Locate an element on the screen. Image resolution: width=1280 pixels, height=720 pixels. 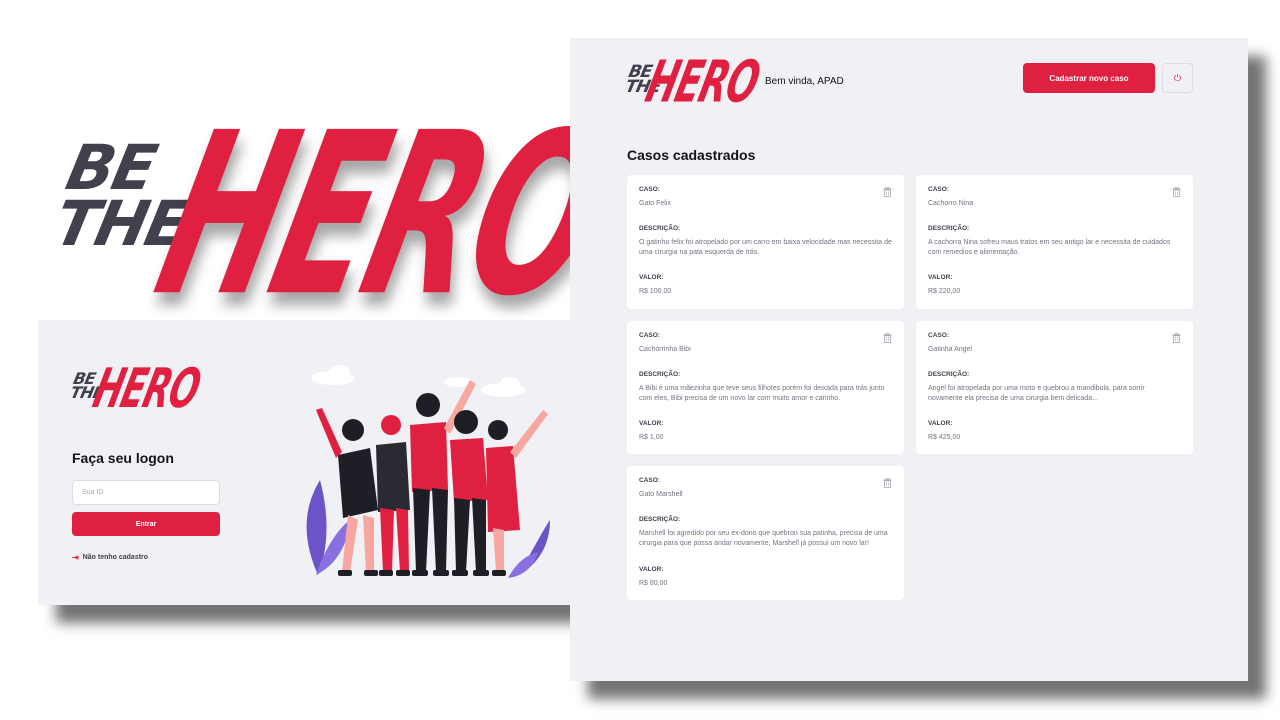
case-value: R$ 1,00 is located at coordinates (651, 437).